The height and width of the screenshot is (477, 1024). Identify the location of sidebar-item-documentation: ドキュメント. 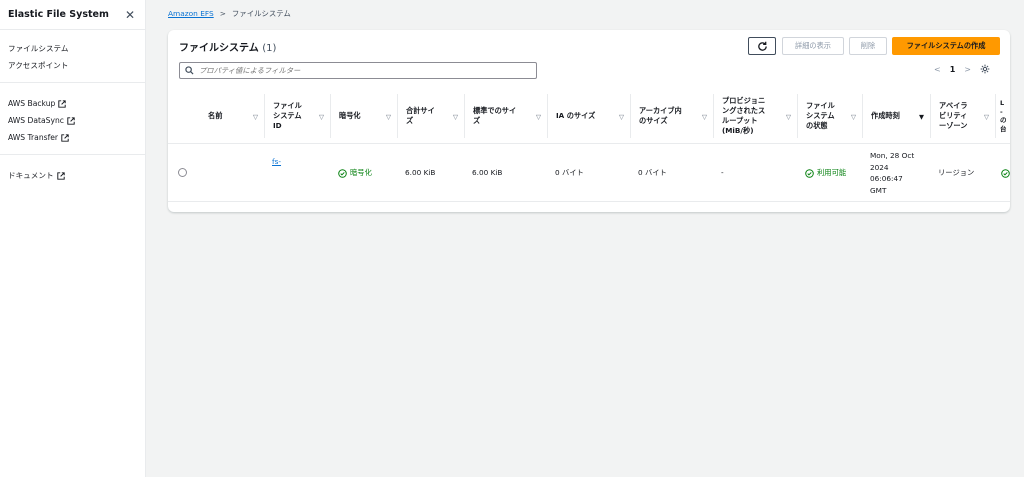
(72, 175).